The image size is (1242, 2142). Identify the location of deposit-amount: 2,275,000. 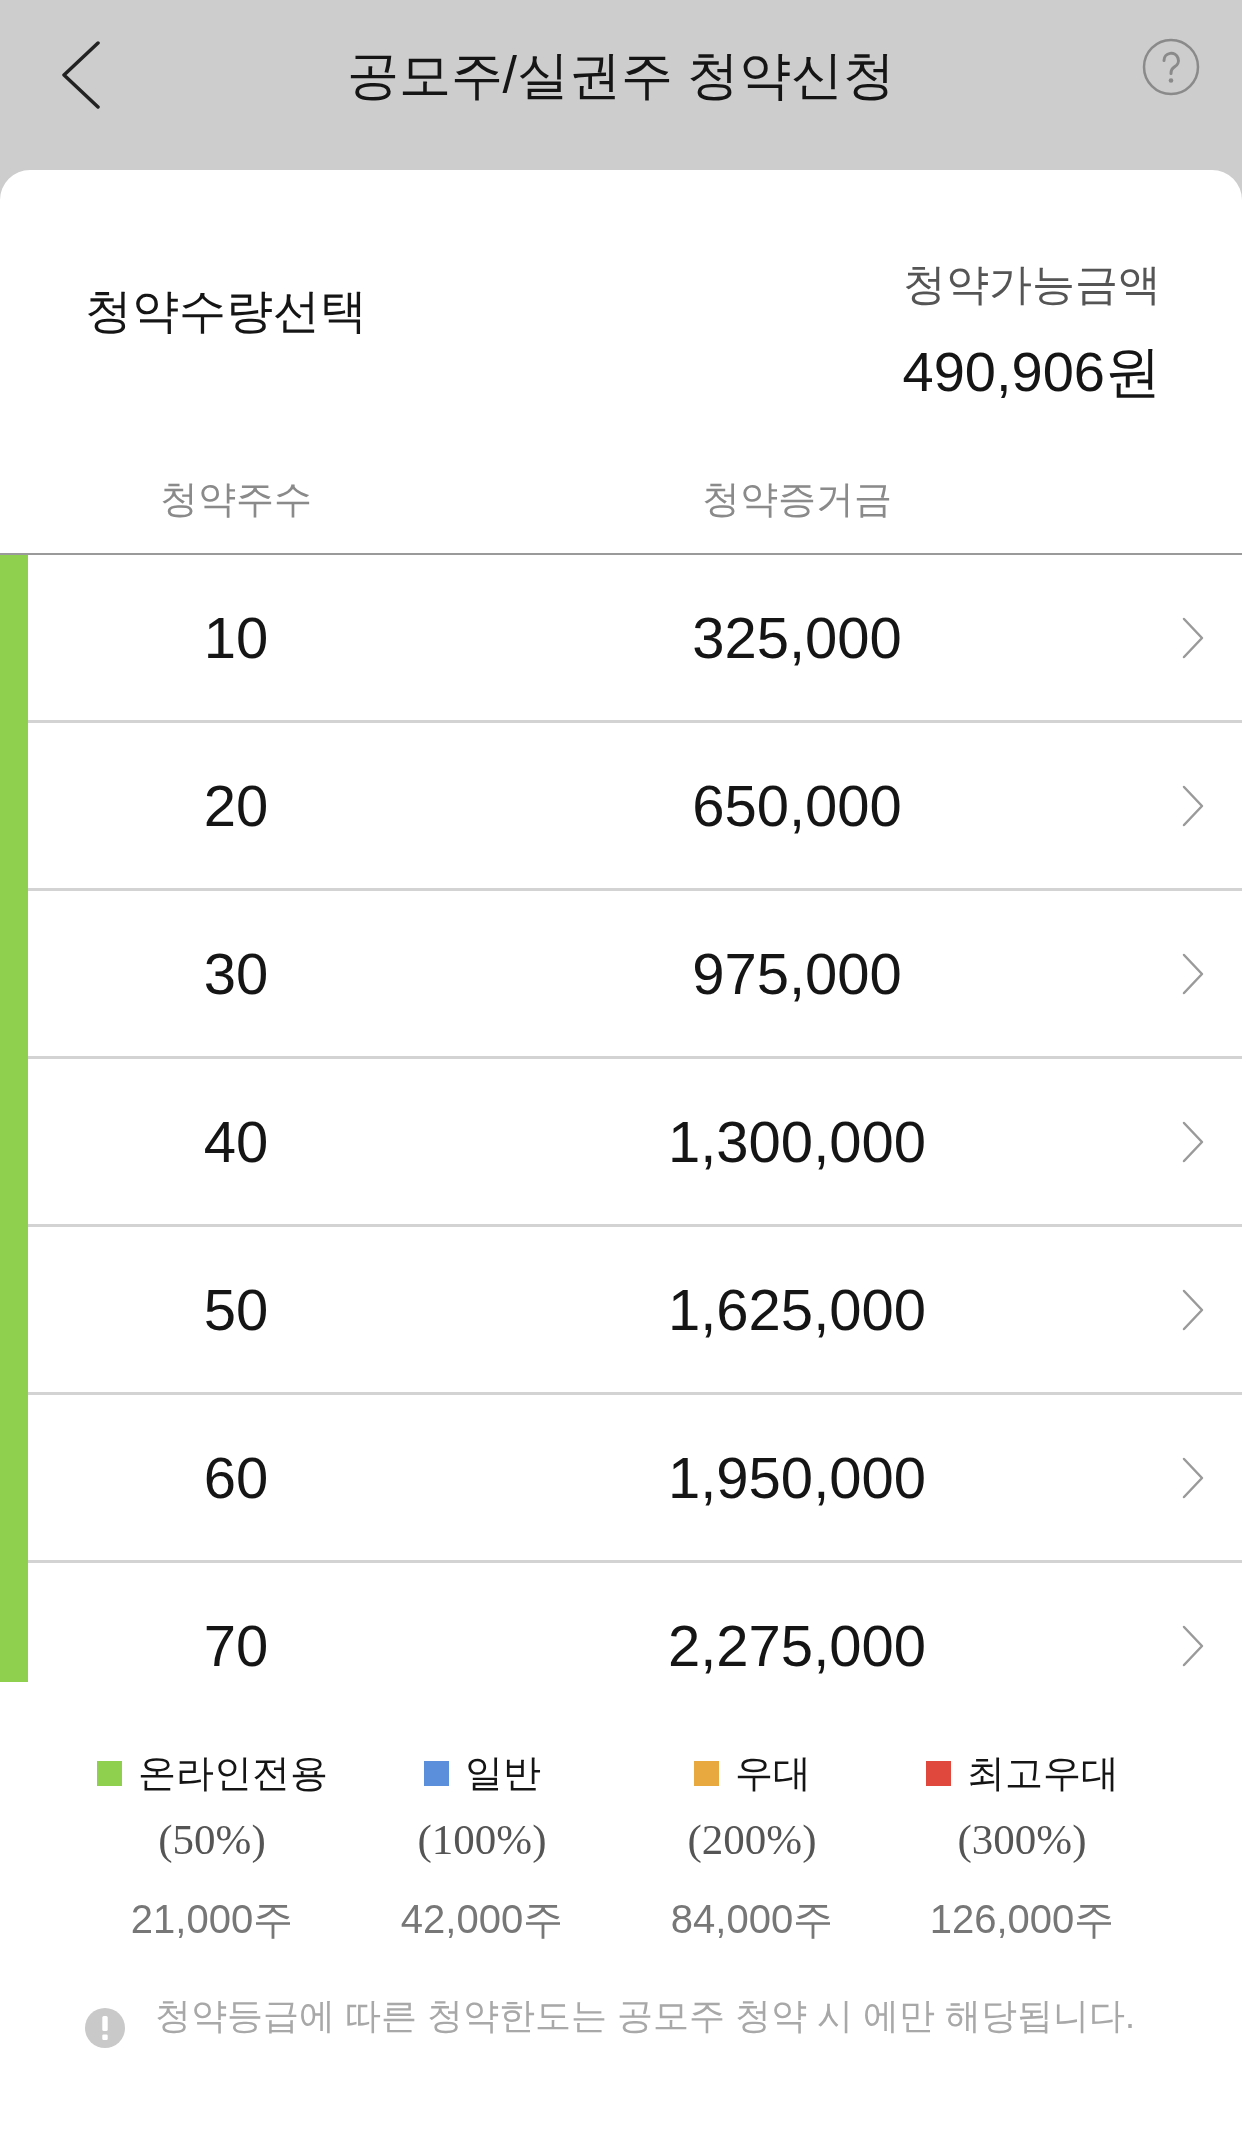
(797, 1645).